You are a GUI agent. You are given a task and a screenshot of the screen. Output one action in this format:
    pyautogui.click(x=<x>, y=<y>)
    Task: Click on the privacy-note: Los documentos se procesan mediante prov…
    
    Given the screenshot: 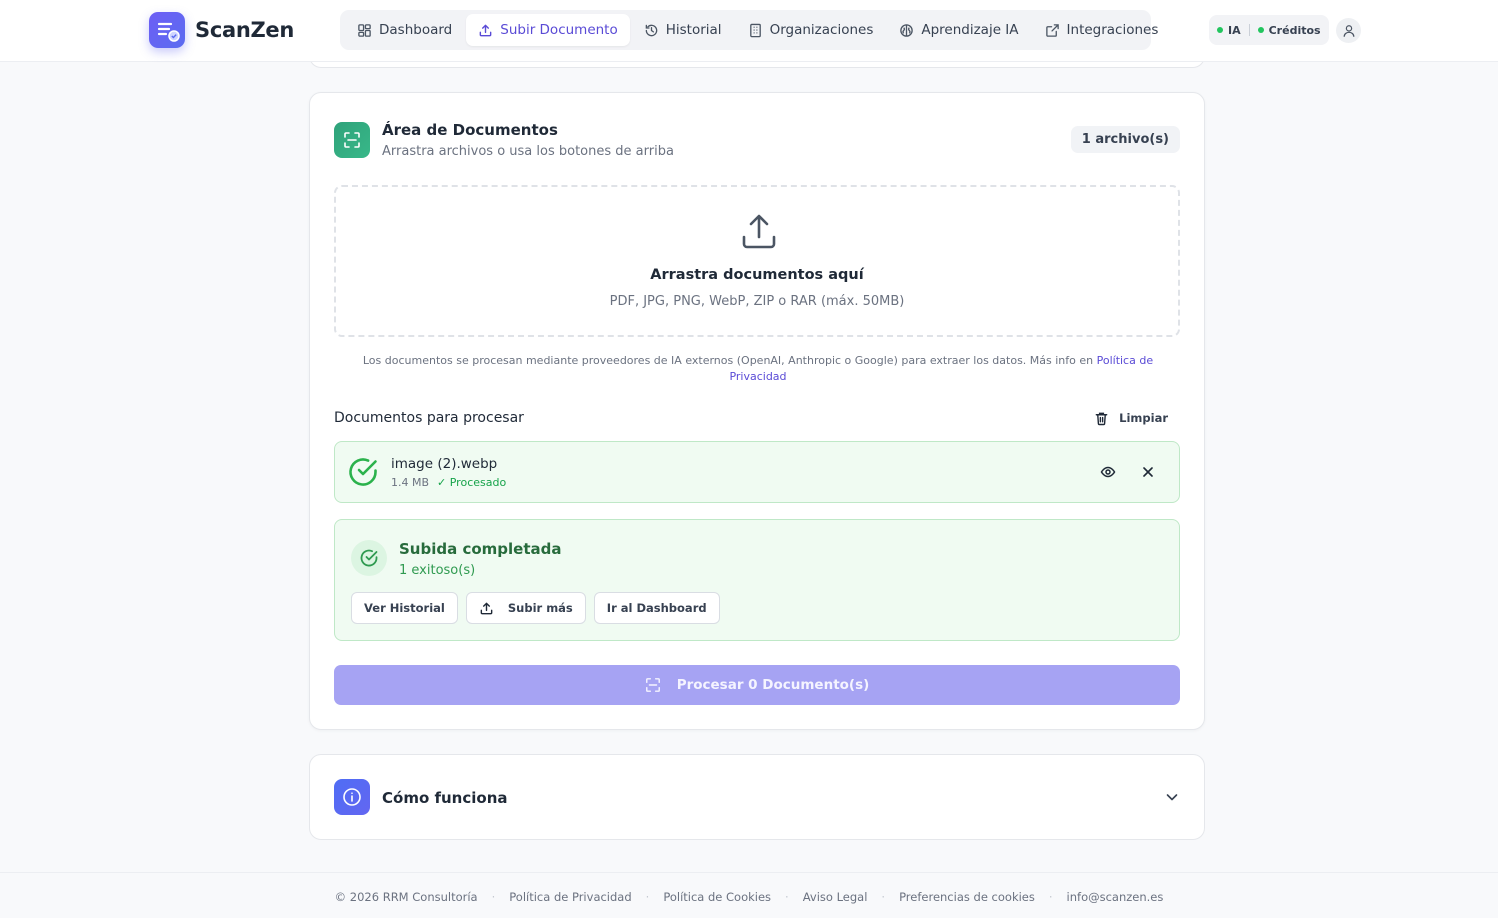 What is the action you would take?
    pyautogui.click(x=758, y=369)
    